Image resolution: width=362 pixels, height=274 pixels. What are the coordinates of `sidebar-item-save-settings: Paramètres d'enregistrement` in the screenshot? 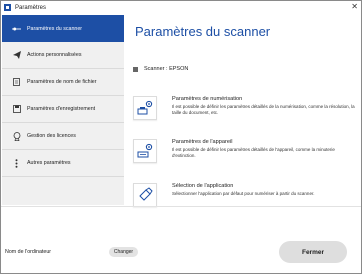 It's located at (63, 109).